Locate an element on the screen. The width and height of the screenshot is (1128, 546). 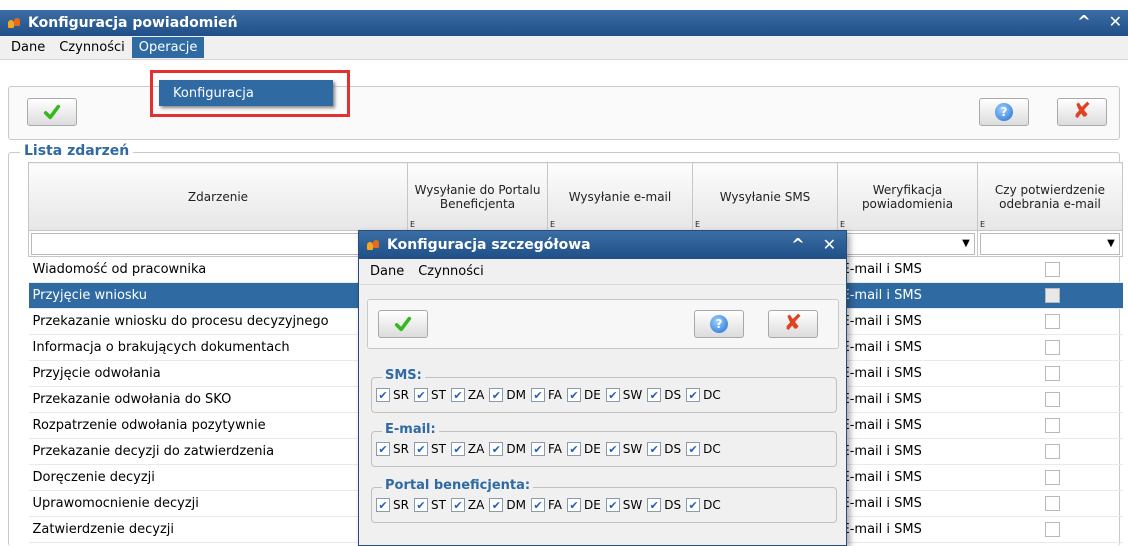
col-header-event: Zdarzenie is located at coordinates (218, 196).